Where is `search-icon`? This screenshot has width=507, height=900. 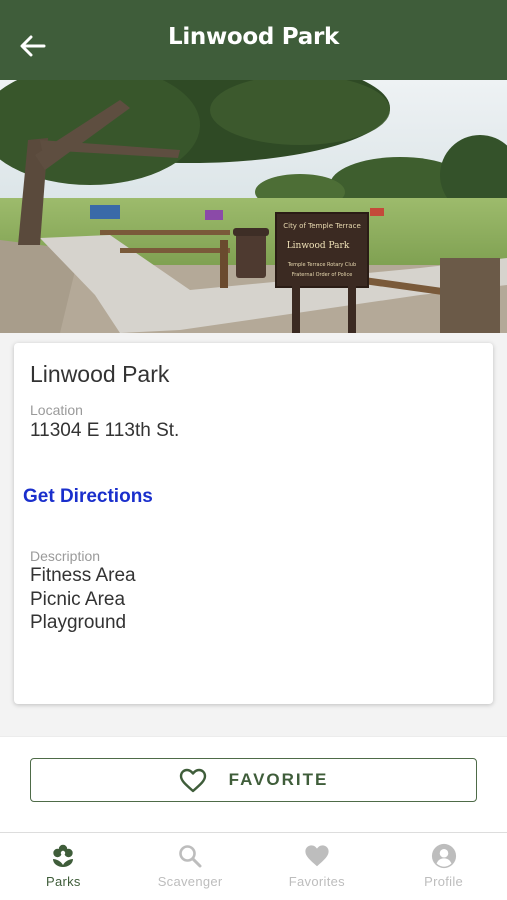
search-icon is located at coordinates (190, 856).